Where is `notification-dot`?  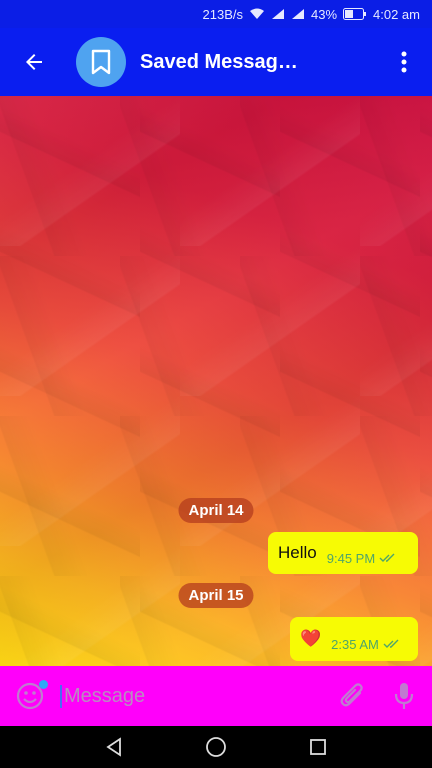
notification-dot is located at coordinates (43, 684).